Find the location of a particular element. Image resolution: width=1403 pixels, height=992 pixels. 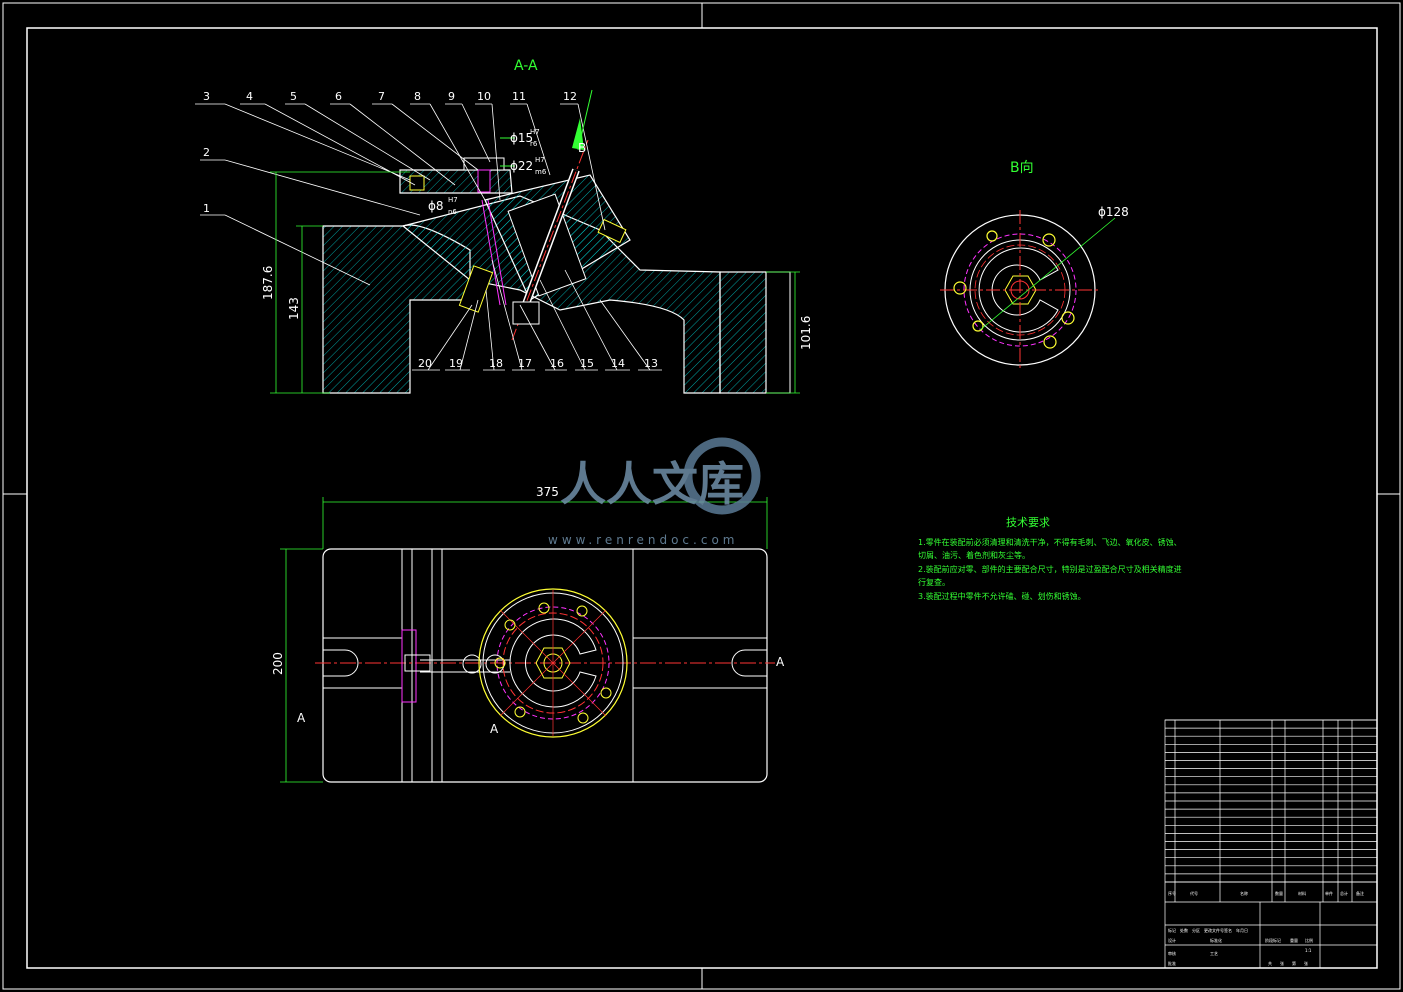

tb-stage-mark: 阶段标记 is located at coordinates (1273, 940).